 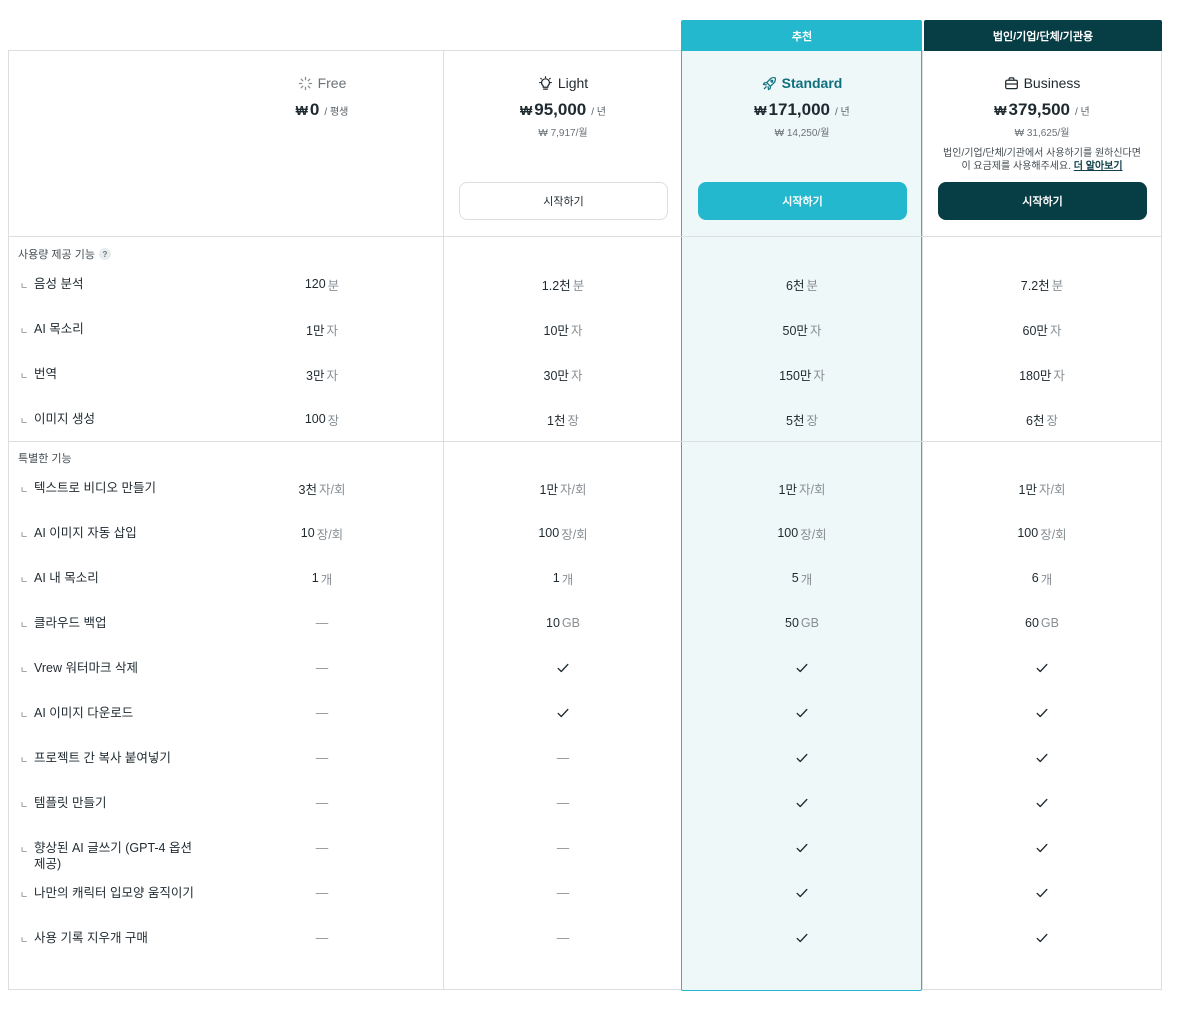 What do you see at coordinates (107, 330) in the screenshot?
I see `feature-label: ㄴ AI 목소리` at bounding box center [107, 330].